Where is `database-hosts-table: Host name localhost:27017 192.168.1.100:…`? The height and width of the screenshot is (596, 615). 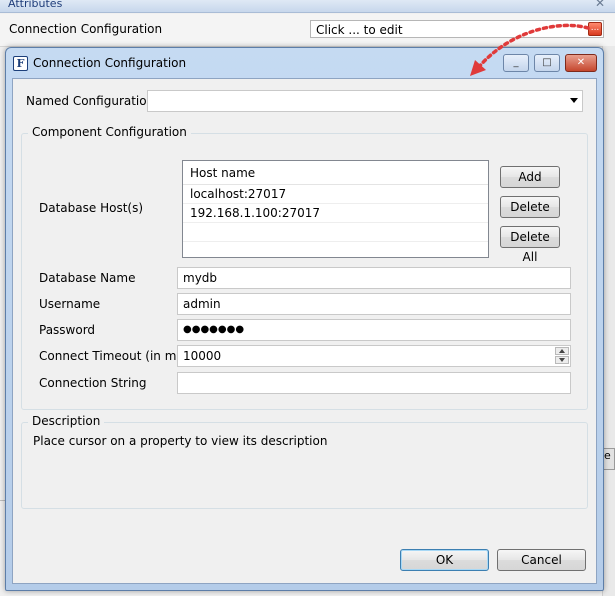
database-hosts-table: Host name localhost:27017 192.168.1.100:… is located at coordinates (335, 209).